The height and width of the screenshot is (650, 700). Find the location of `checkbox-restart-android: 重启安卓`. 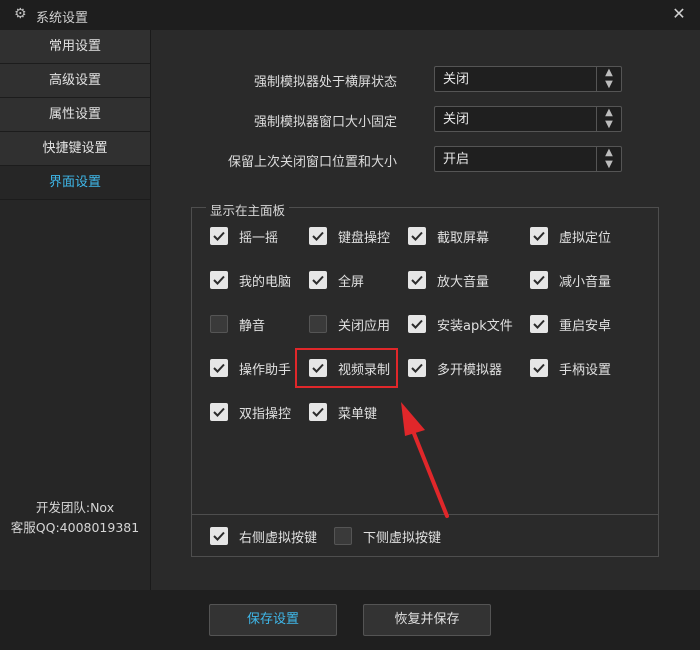

checkbox-restart-android: 重启安卓 is located at coordinates (570, 324).